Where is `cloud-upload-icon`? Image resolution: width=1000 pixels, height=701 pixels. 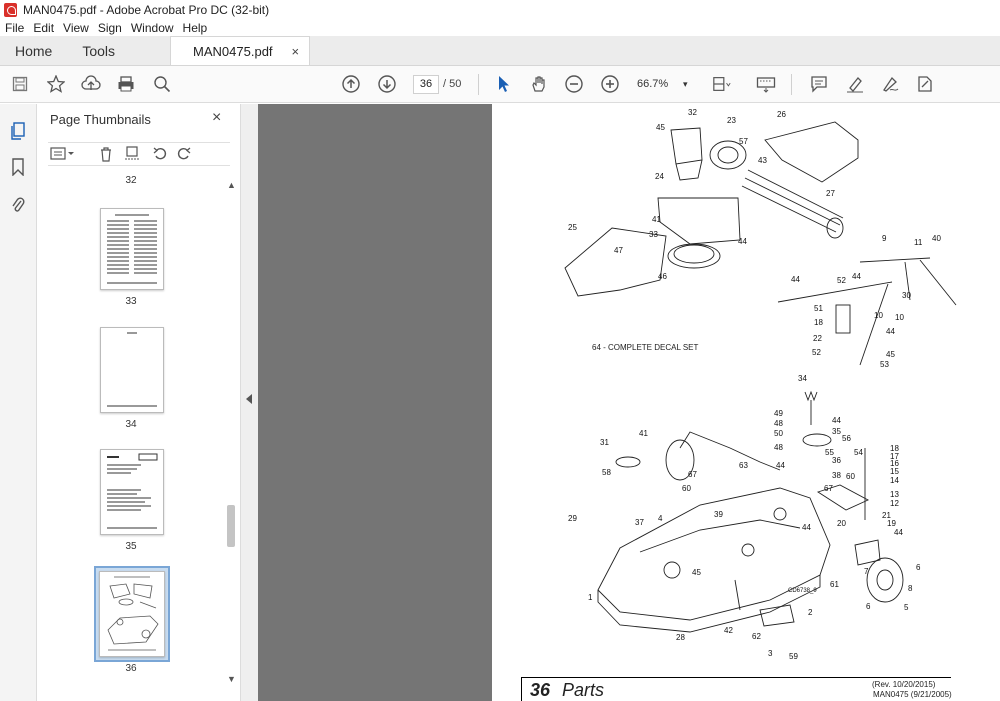 cloud-upload-icon is located at coordinates (91, 84).